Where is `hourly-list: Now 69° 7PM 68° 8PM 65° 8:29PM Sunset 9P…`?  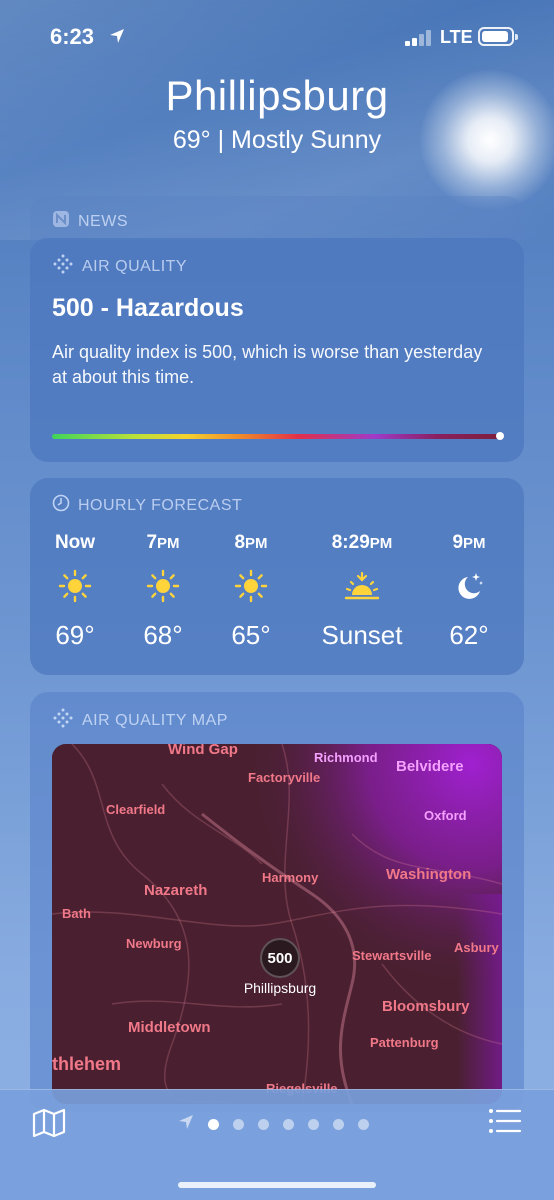
hourly-list: Now 69° 7PM 68° 8PM 65° 8:29PM Sunset 9P… is located at coordinates (277, 595).